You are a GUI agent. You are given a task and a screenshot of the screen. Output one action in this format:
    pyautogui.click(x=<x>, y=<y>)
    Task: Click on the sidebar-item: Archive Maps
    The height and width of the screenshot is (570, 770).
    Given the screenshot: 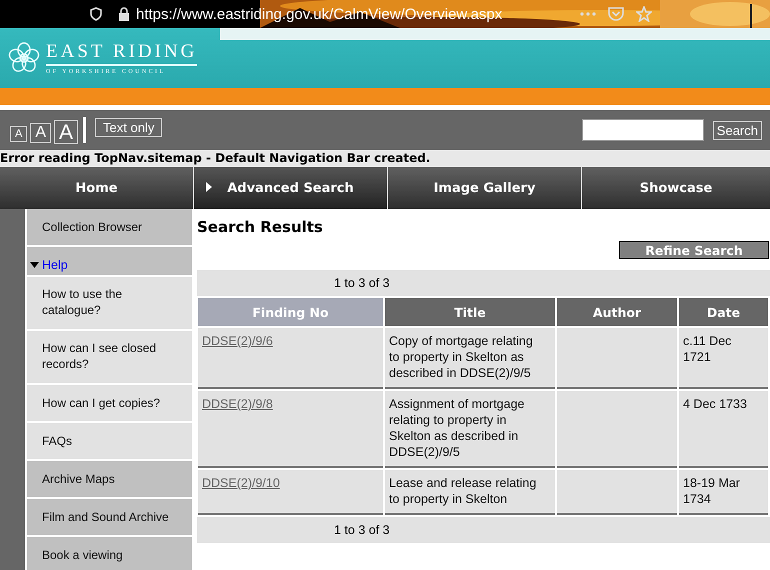 What is the action you would take?
    pyautogui.click(x=109, y=480)
    